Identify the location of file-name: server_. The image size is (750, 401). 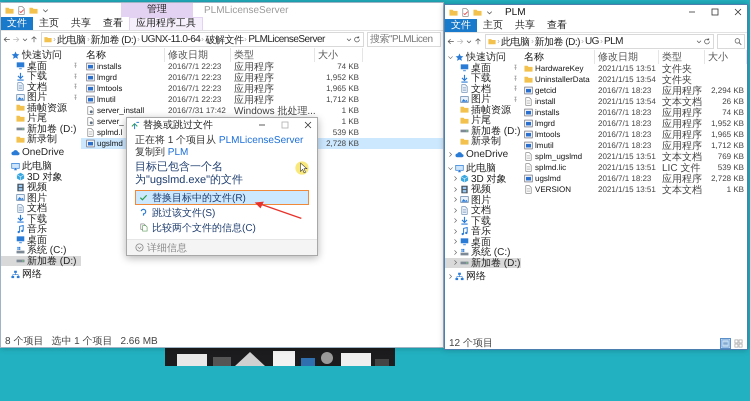
(110, 121).